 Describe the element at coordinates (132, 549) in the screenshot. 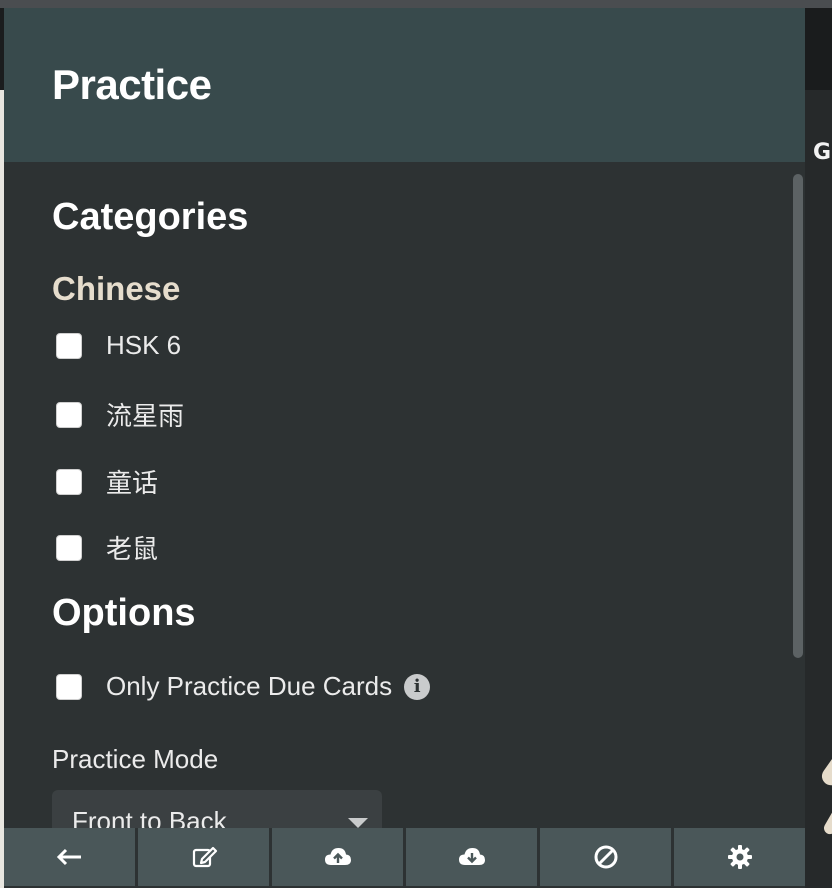

I see `category-label: 老鼠` at that location.